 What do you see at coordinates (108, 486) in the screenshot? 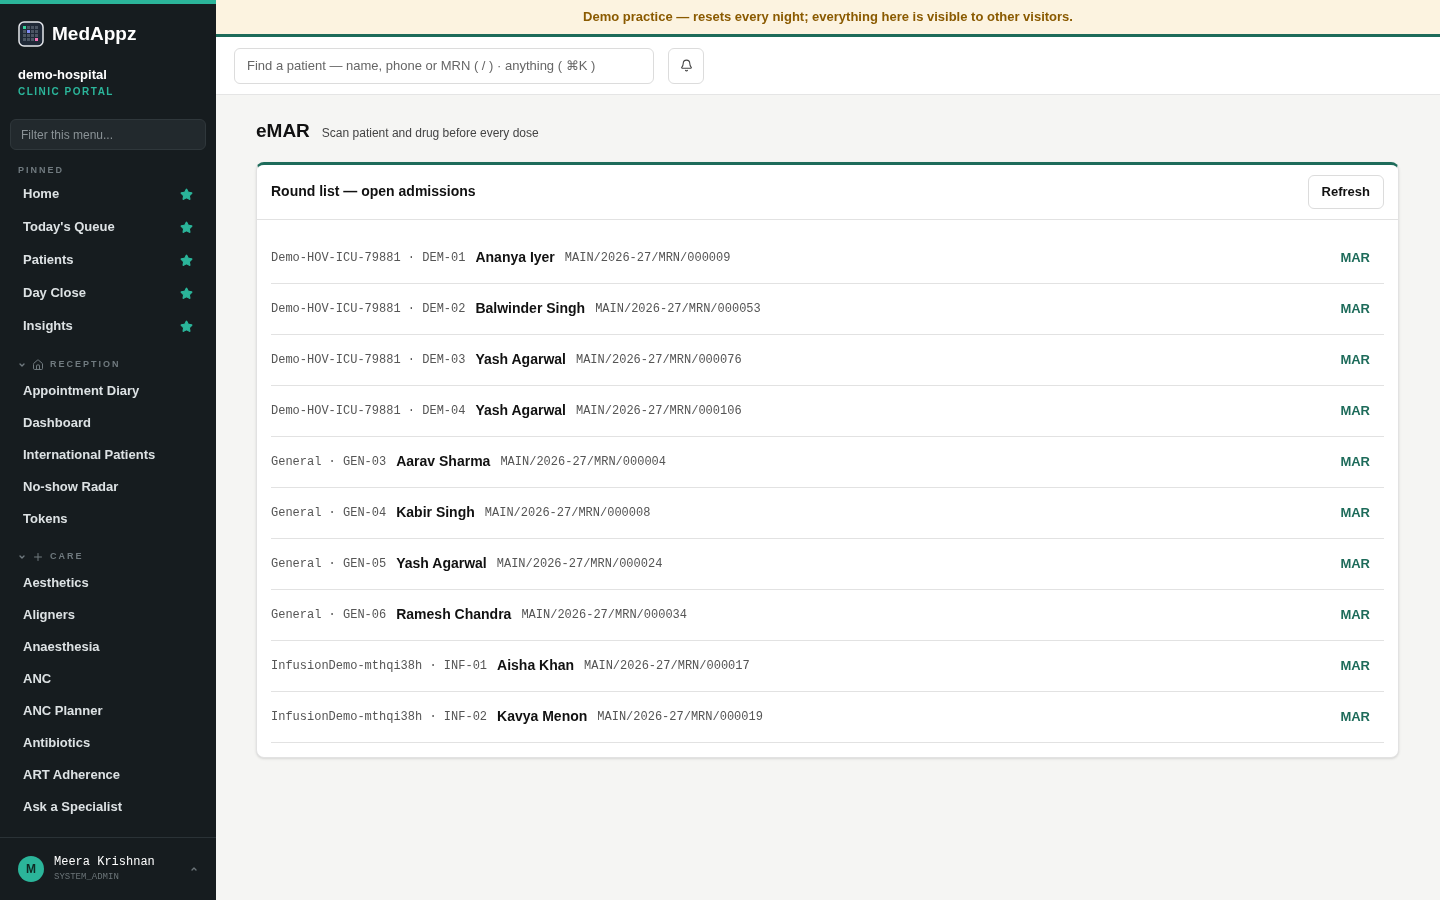
I see `sidebar-item: No-show Radar` at bounding box center [108, 486].